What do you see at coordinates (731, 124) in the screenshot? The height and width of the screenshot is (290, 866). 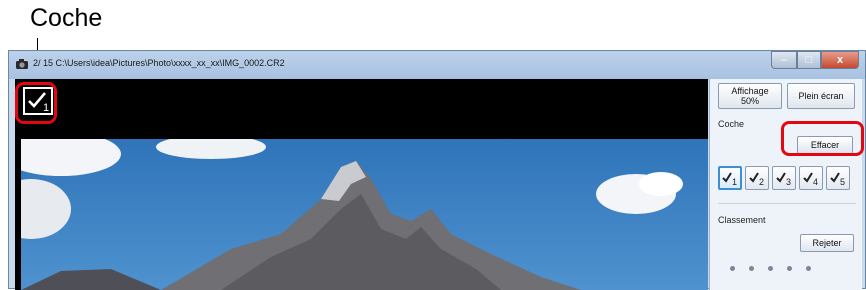 I see `check-section-label: Coche` at bounding box center [731, 124].